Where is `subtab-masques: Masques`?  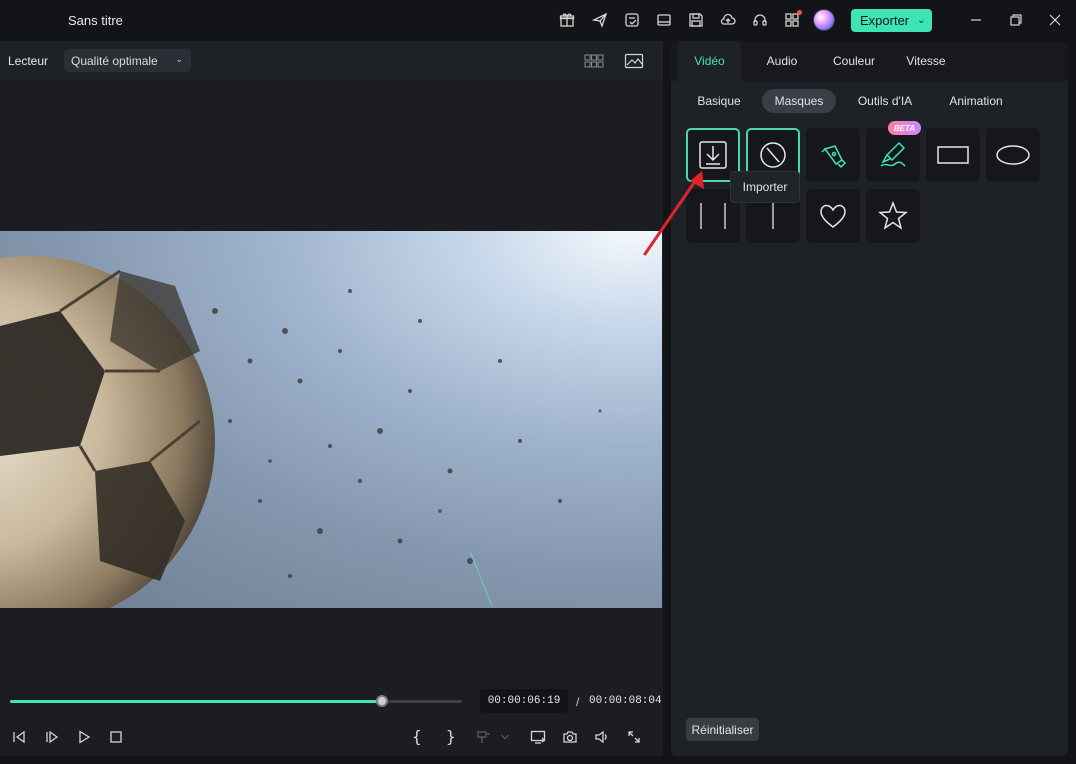 subtab-masques: Masques is located at coordinates (799, 101).